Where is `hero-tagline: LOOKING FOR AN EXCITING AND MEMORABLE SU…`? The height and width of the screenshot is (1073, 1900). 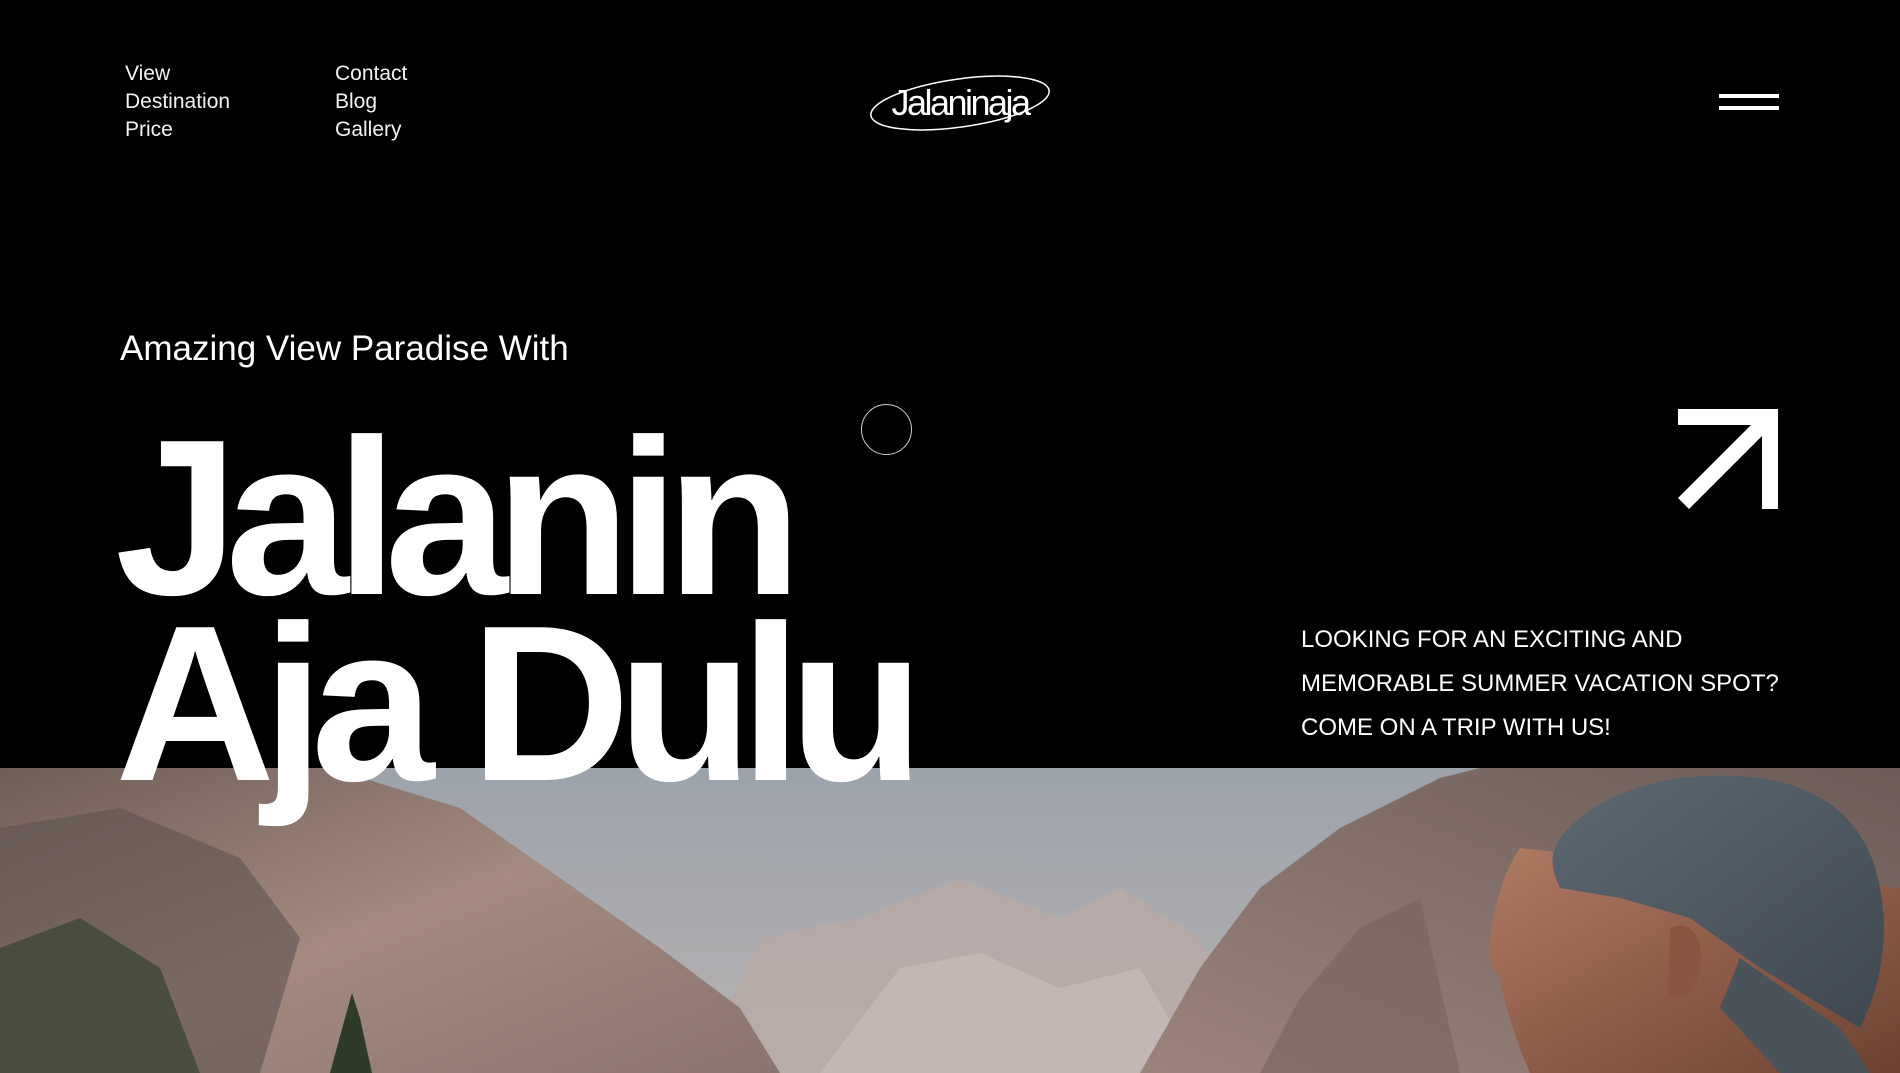
hero-tagline: LOOKING FOR AN EXCITING AND MEMORABLE SU… is located at coordinates (1551, 684).